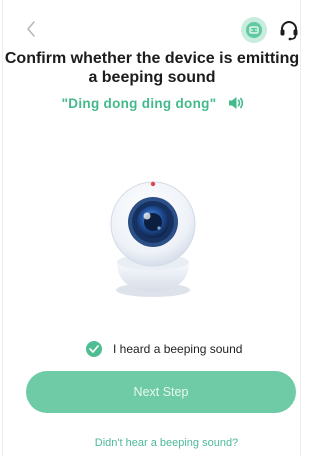 The height and width of the screenshot is (456, 320). What do you see at coordinates (139, 103) in the screenshot?
I see `sound-text: "Ding dong ding dong"` at bounding box center [139, 103].